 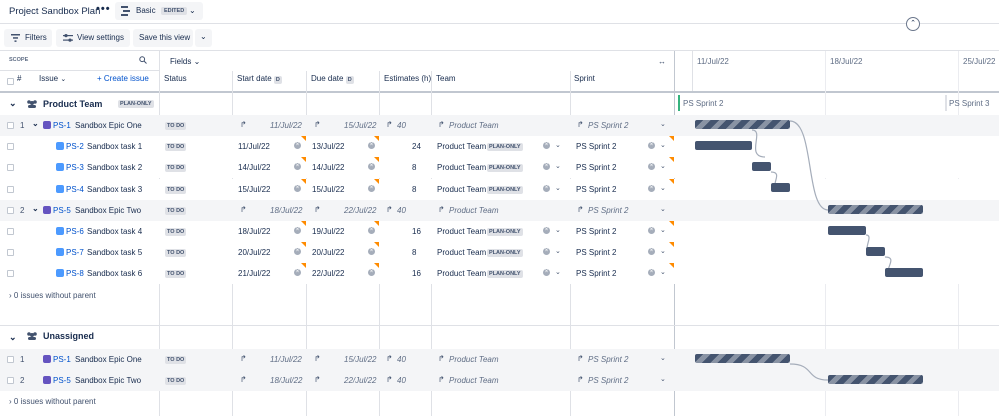 I want to click on issue-key: PS-8, so click(x=75, y=273).